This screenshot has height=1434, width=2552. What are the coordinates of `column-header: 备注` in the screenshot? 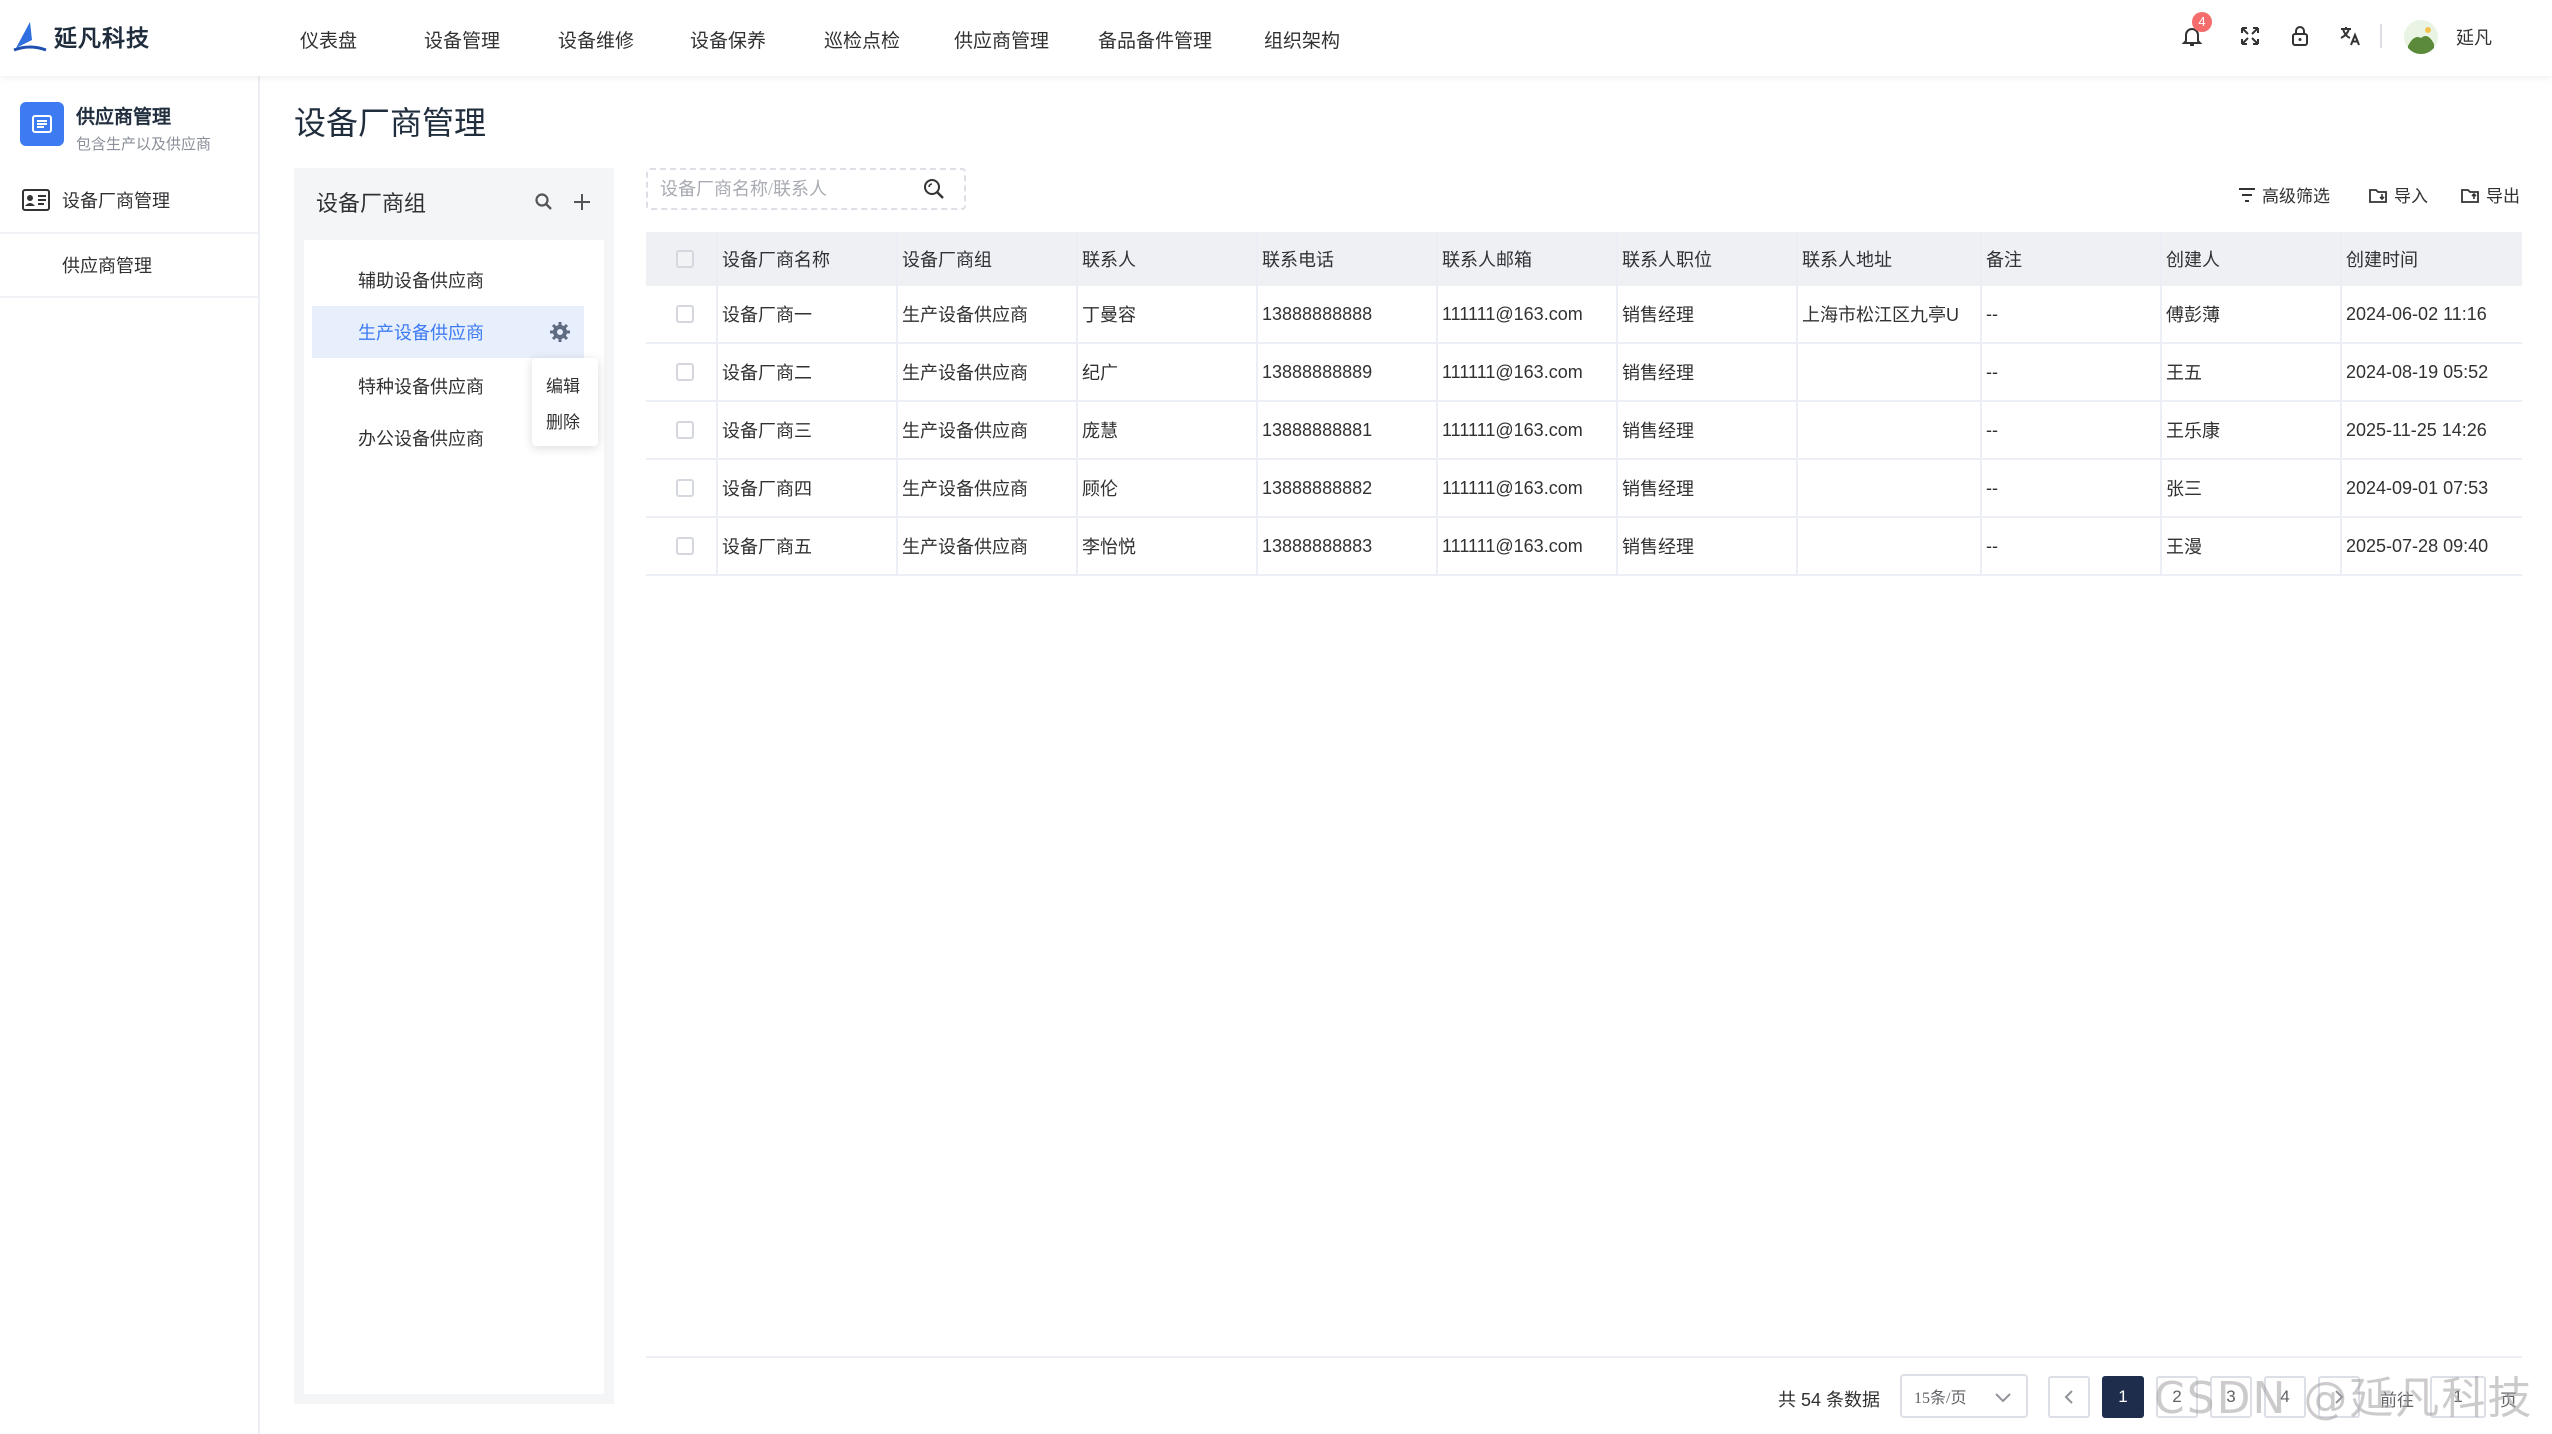 It's located at (2004, 260).